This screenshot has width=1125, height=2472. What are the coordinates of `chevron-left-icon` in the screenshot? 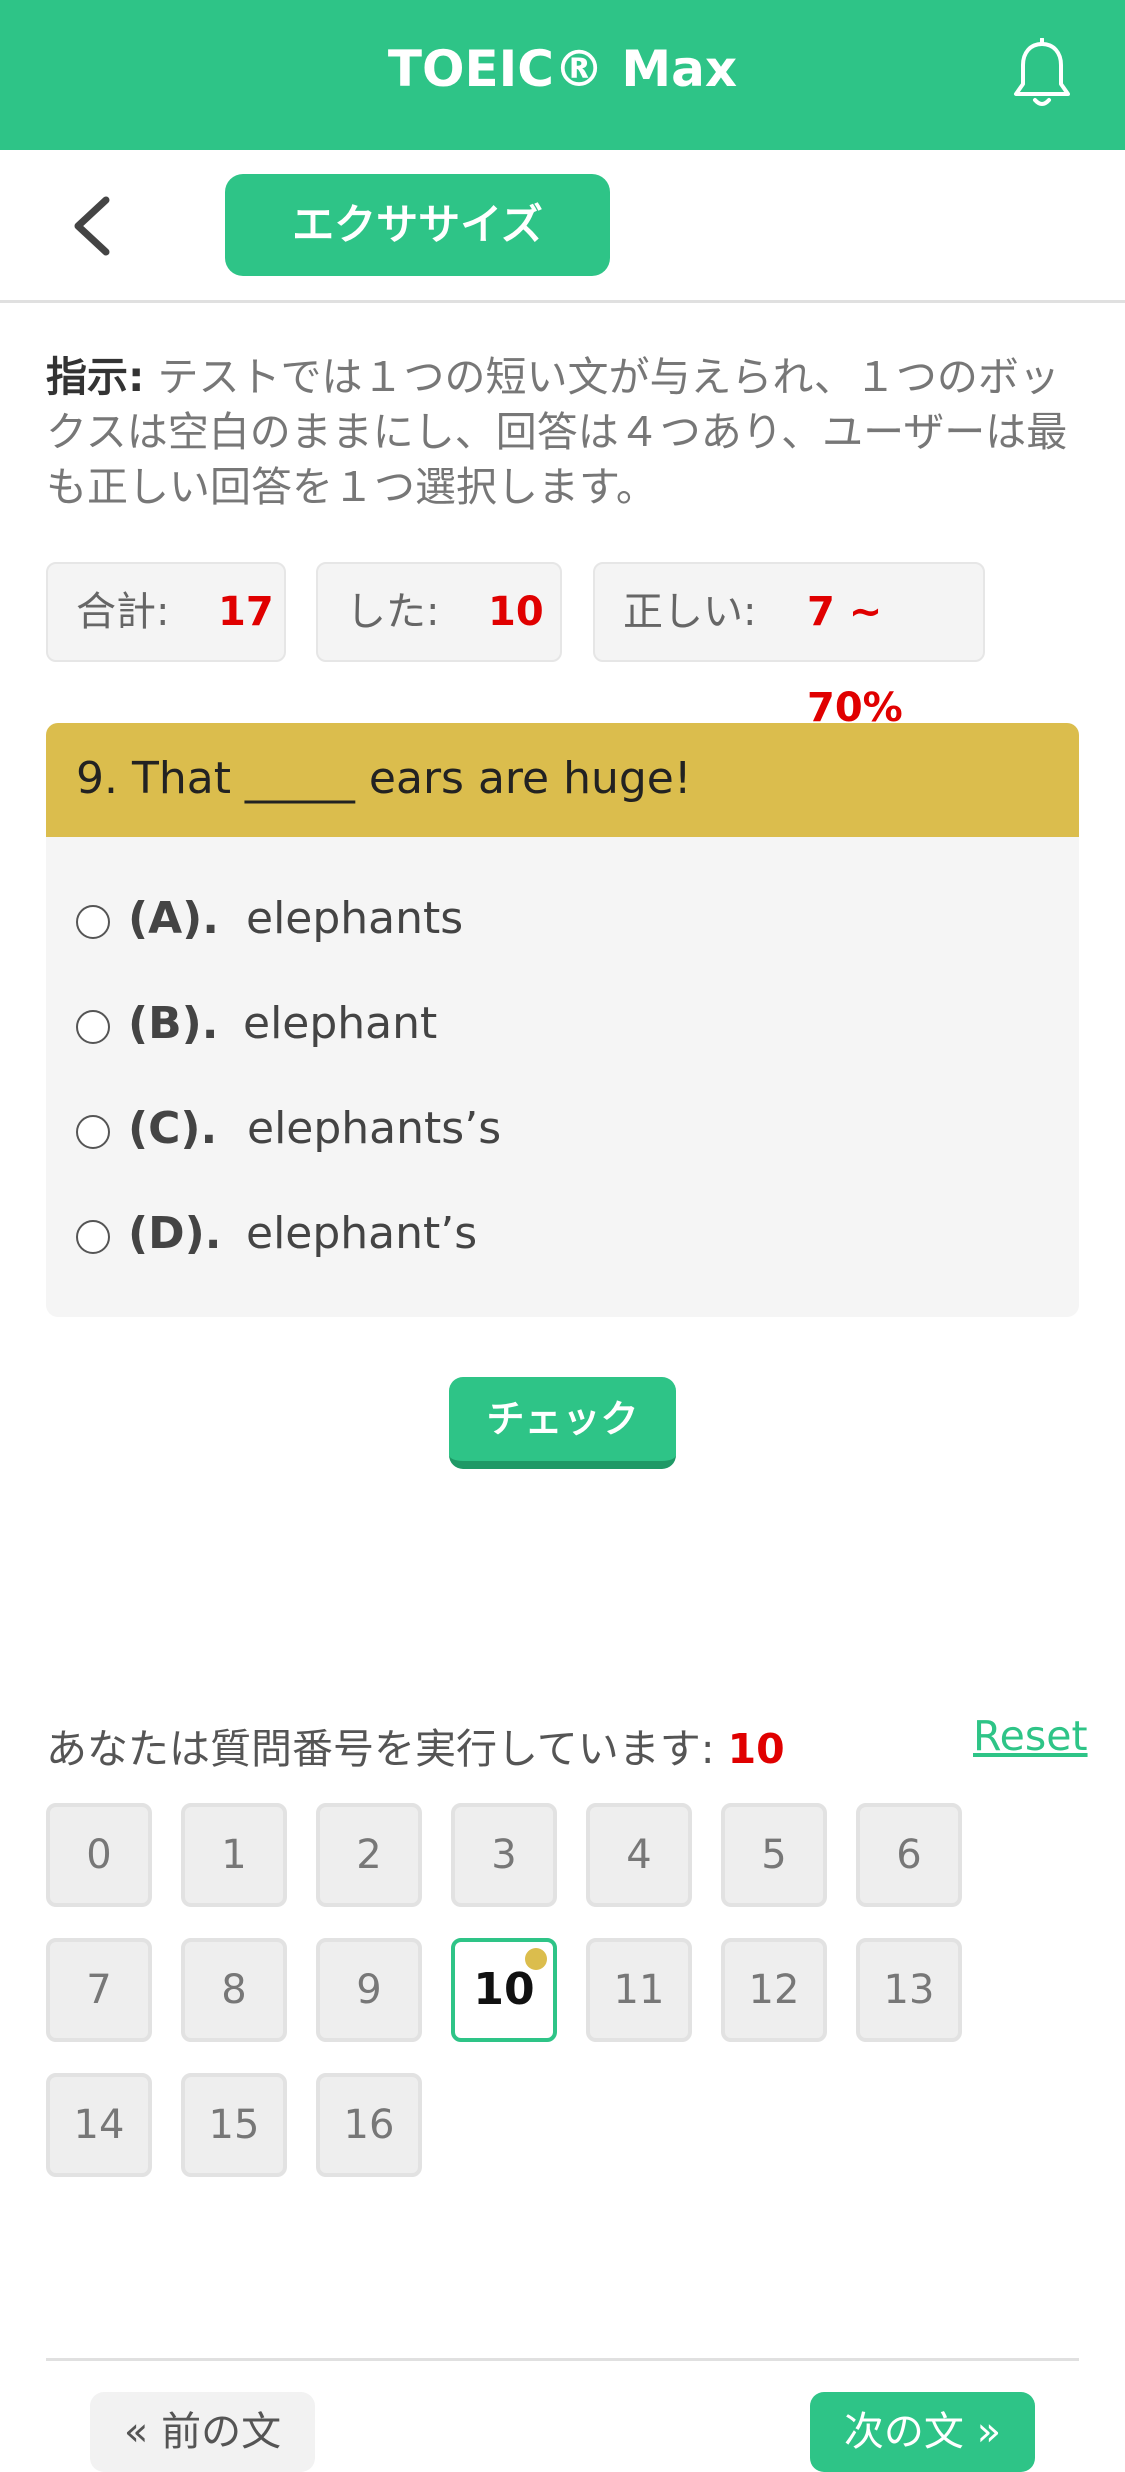 It's located at (92, 226).